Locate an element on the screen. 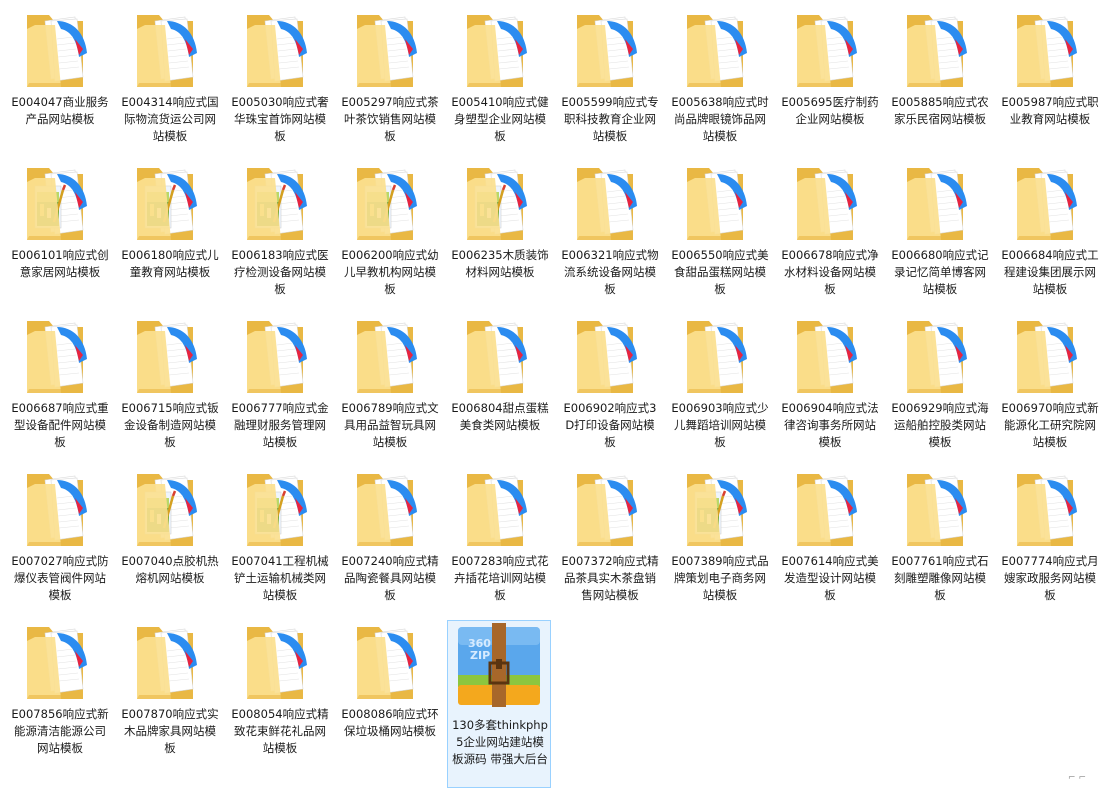 This screenshot has height=788, width=1100. file-item: E007040点胶机热熔机网站模板 is located at coordinates (169, 537).